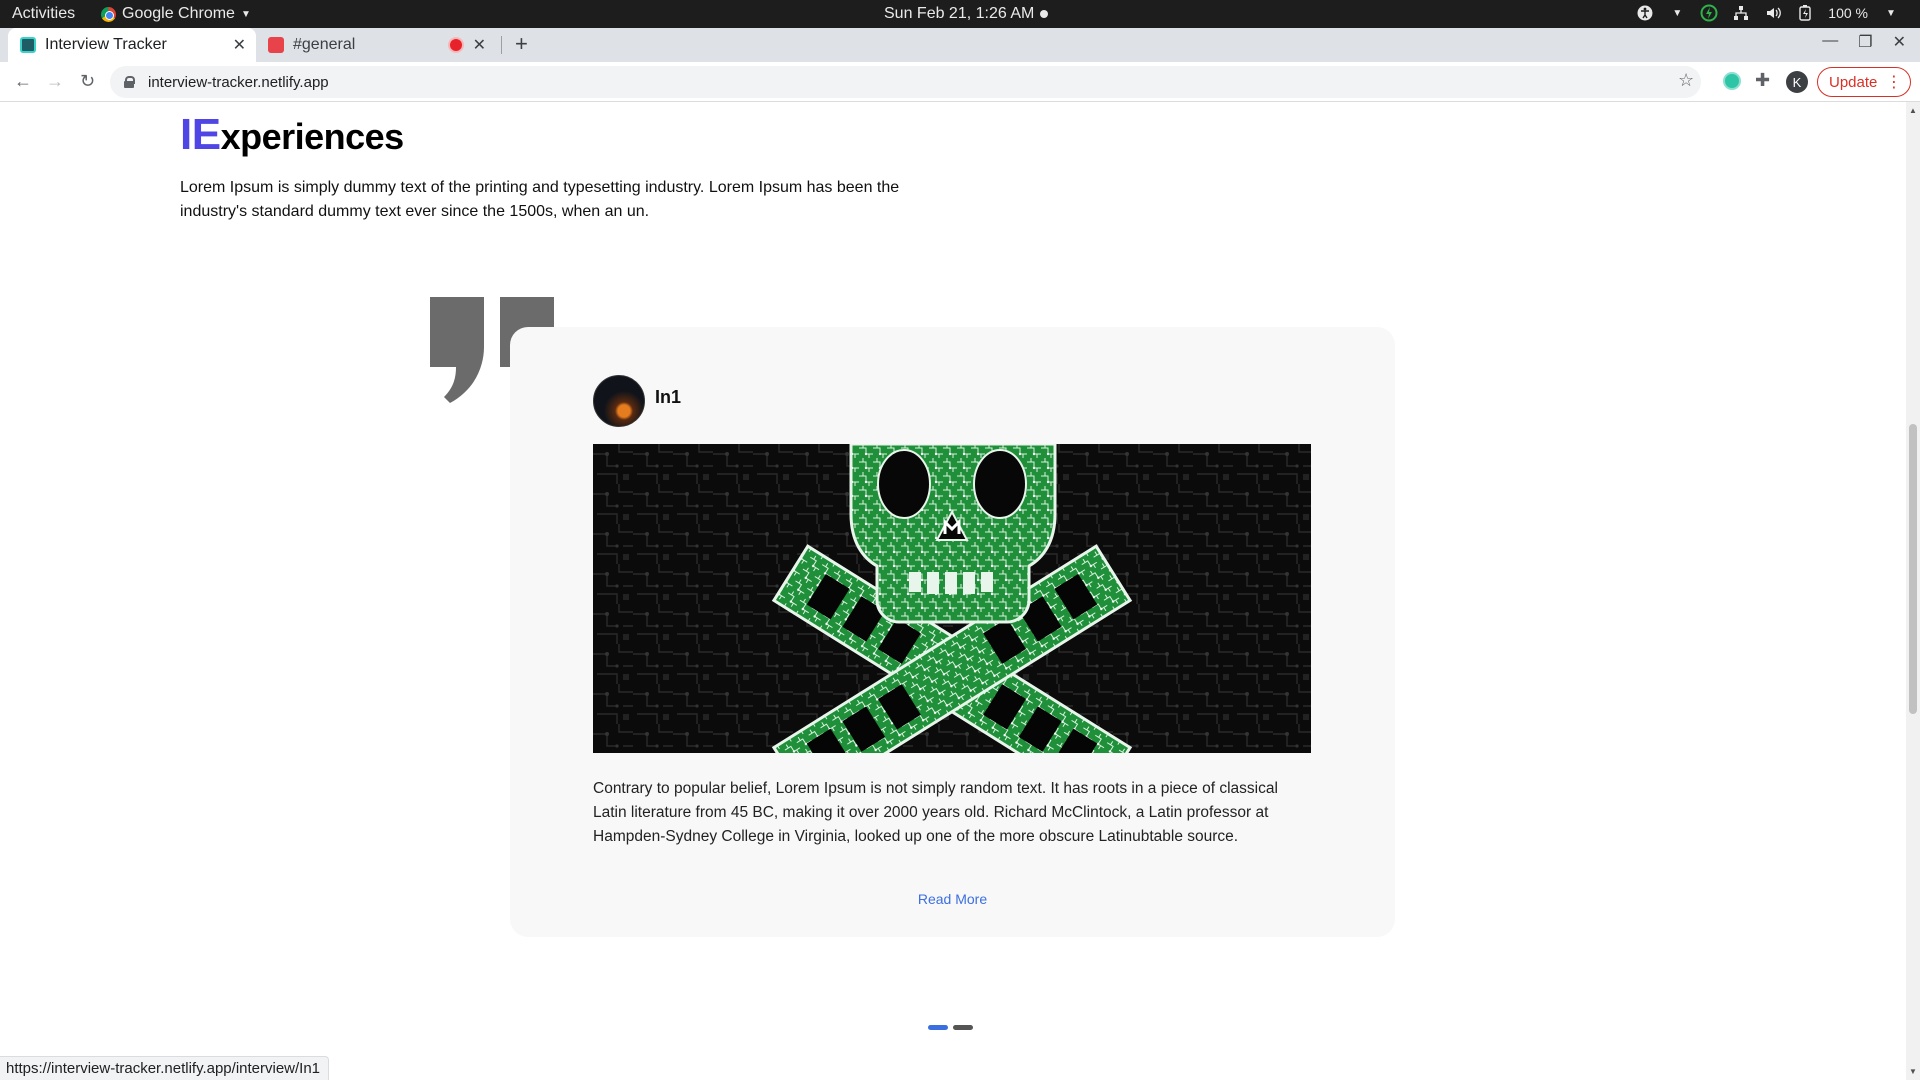 The image size is (1920, 1080). Describe the element at coordinates (1762, 80) in the screenshot. I see `extensions-puzzle-icon: ✚` at that location.